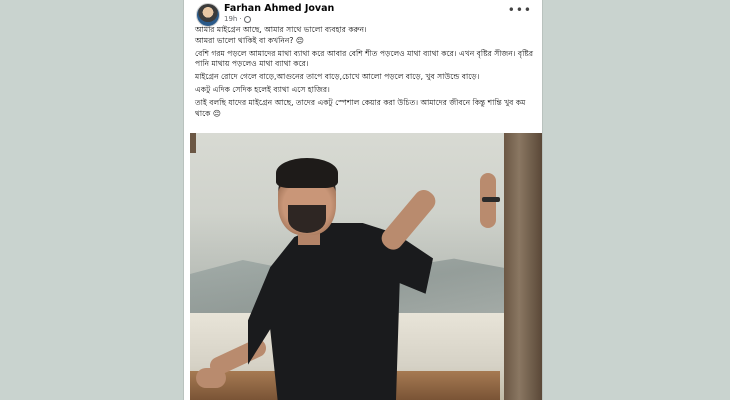 Image resolution: width=730 pixels, height=400 pixels. Describe the element at coordinates (249, 40) in the screenshot. I see `post-paragraph: আমরা ভালো থাকিই বা কখনিন? 😔` at that location.